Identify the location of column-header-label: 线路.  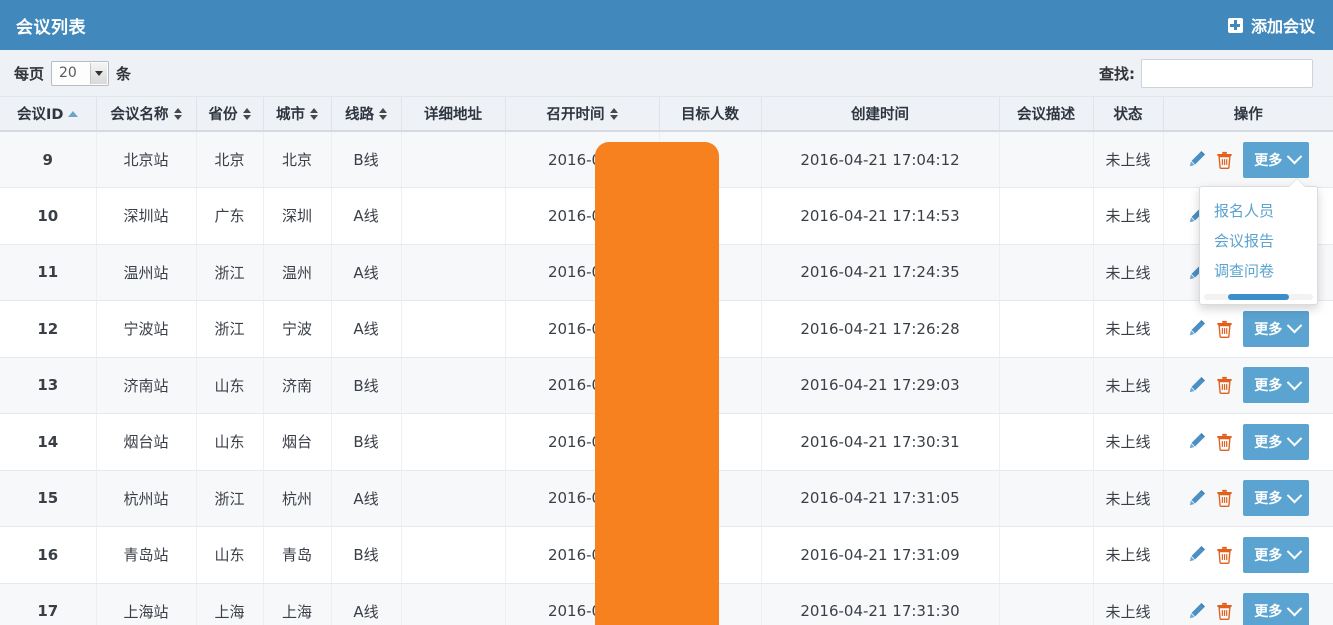
(359, 115).